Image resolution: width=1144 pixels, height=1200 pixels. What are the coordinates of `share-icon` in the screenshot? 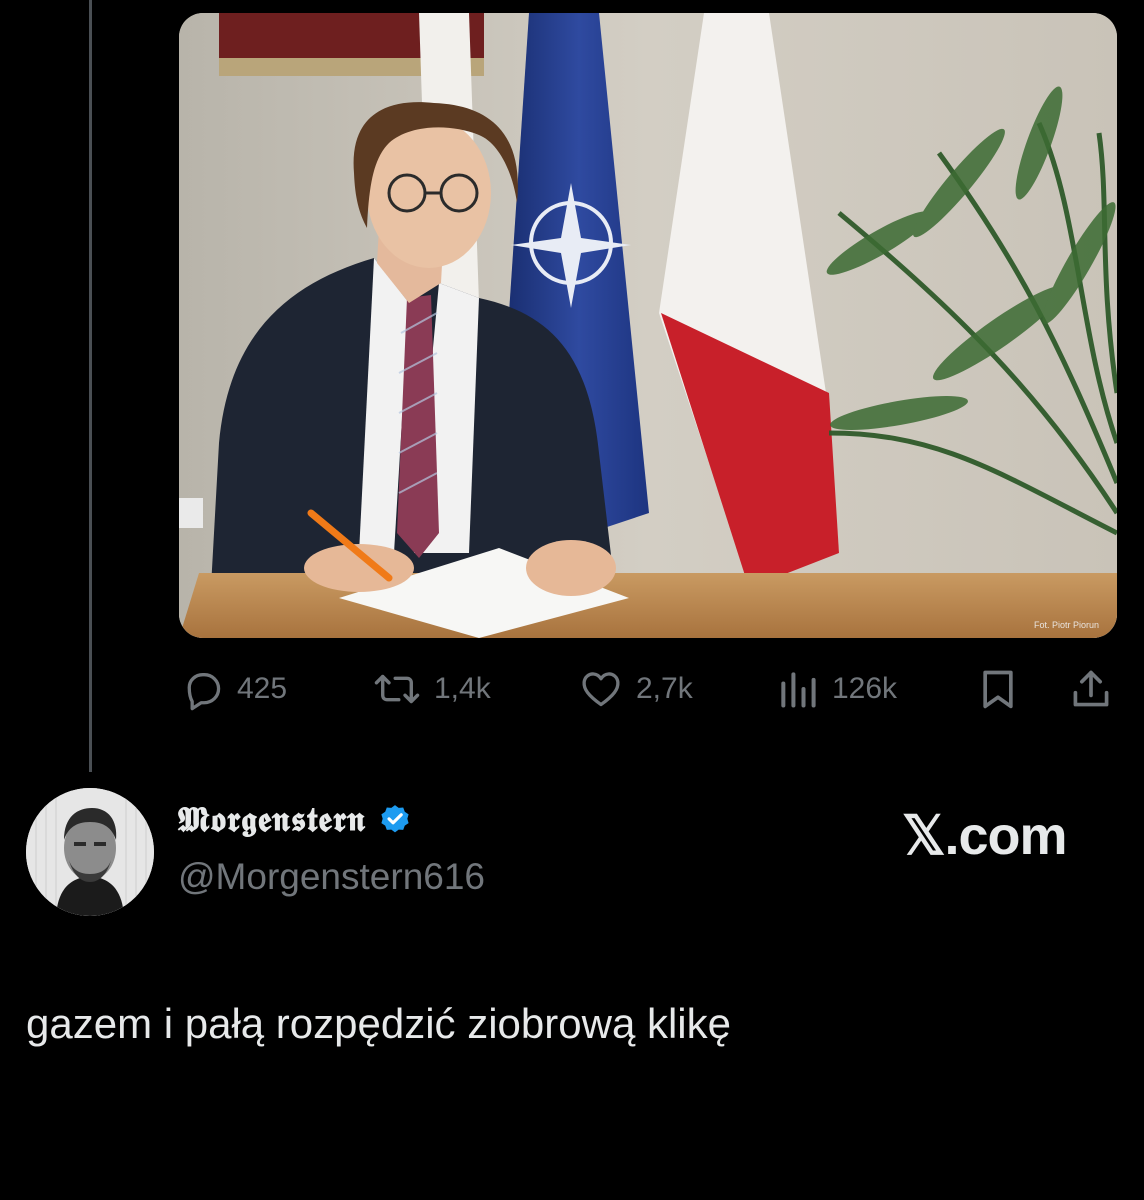 It's located at (1091, 689).